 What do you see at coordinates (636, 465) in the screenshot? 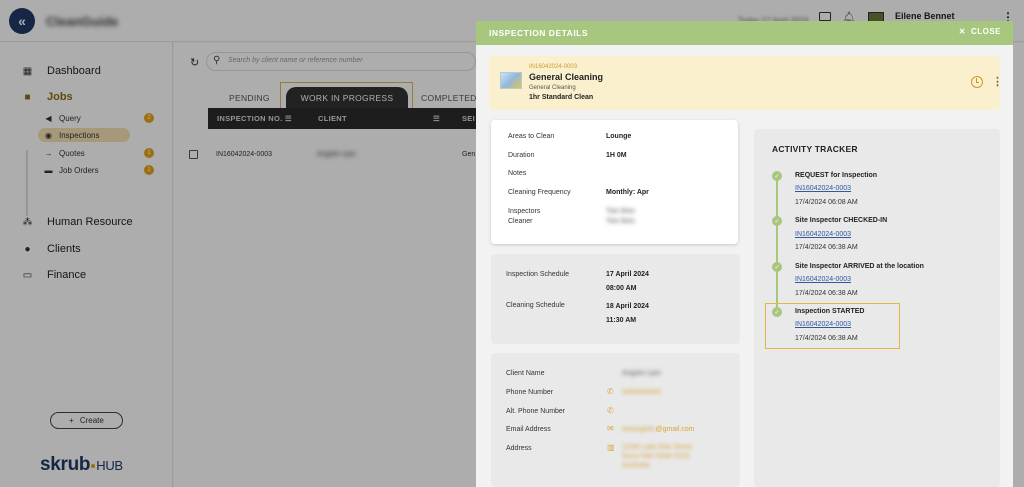
I see `address-line-3: Australia` at bounding box center [636, 465].